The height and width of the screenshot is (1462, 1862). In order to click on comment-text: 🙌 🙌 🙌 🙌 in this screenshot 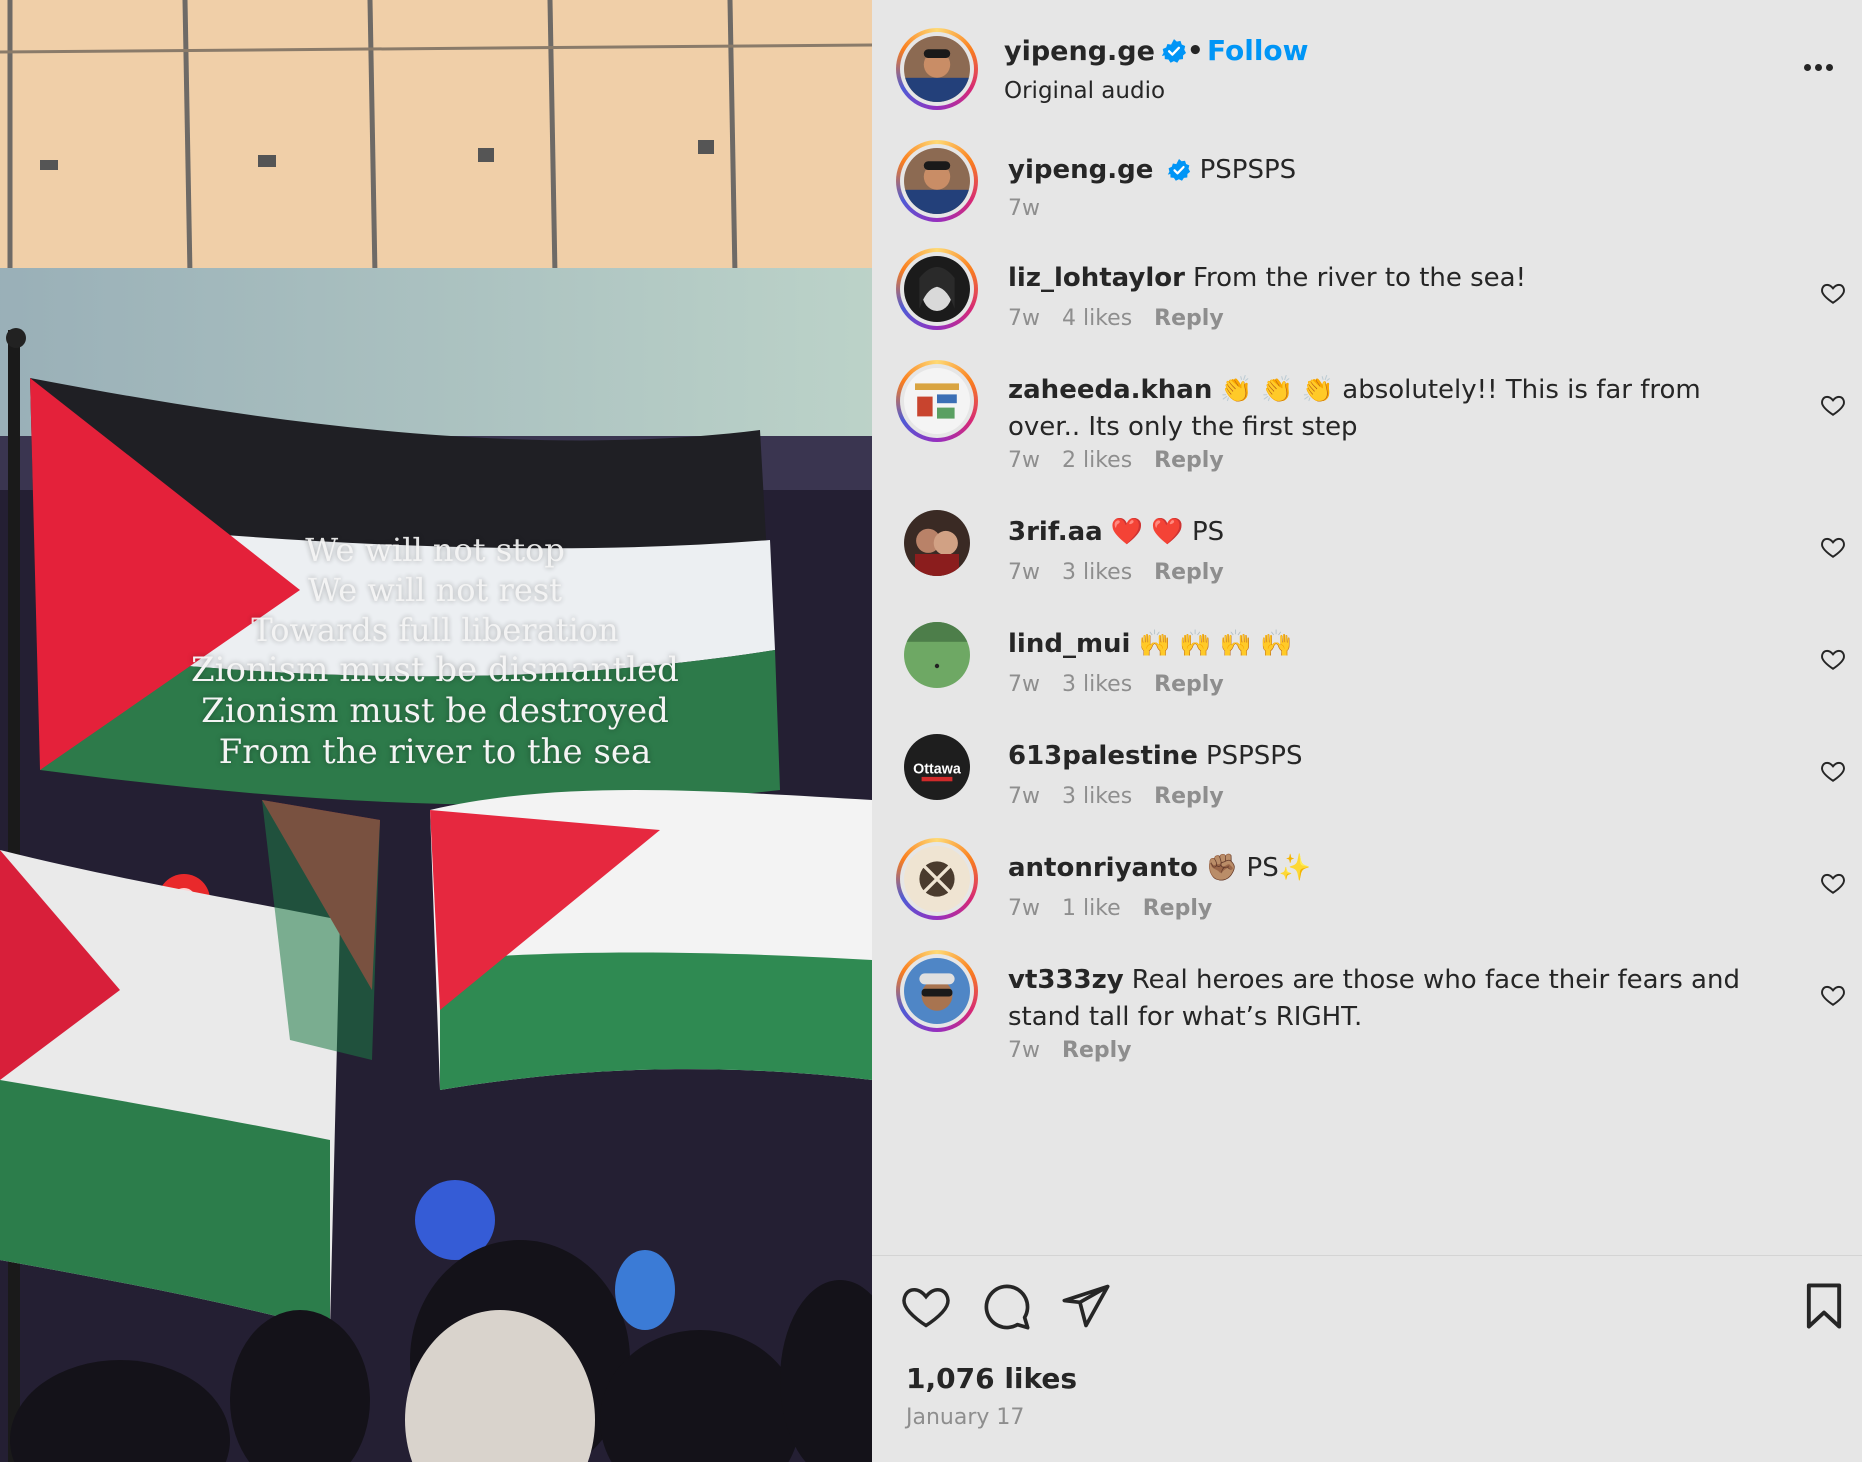, I will do `click(1215, 644)`.